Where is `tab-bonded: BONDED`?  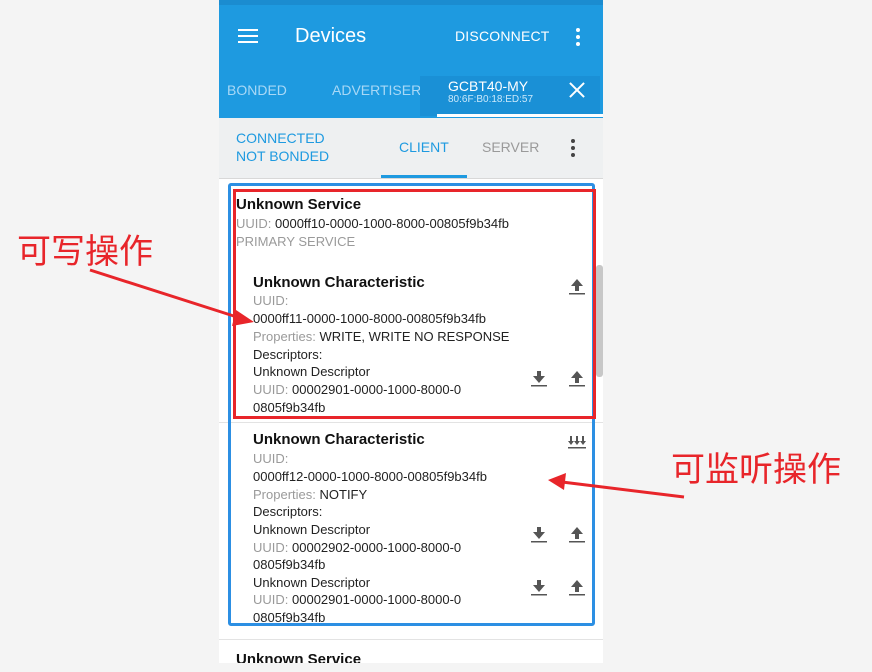
tab-bonded: BONDED is located at coordinates (257, 90).